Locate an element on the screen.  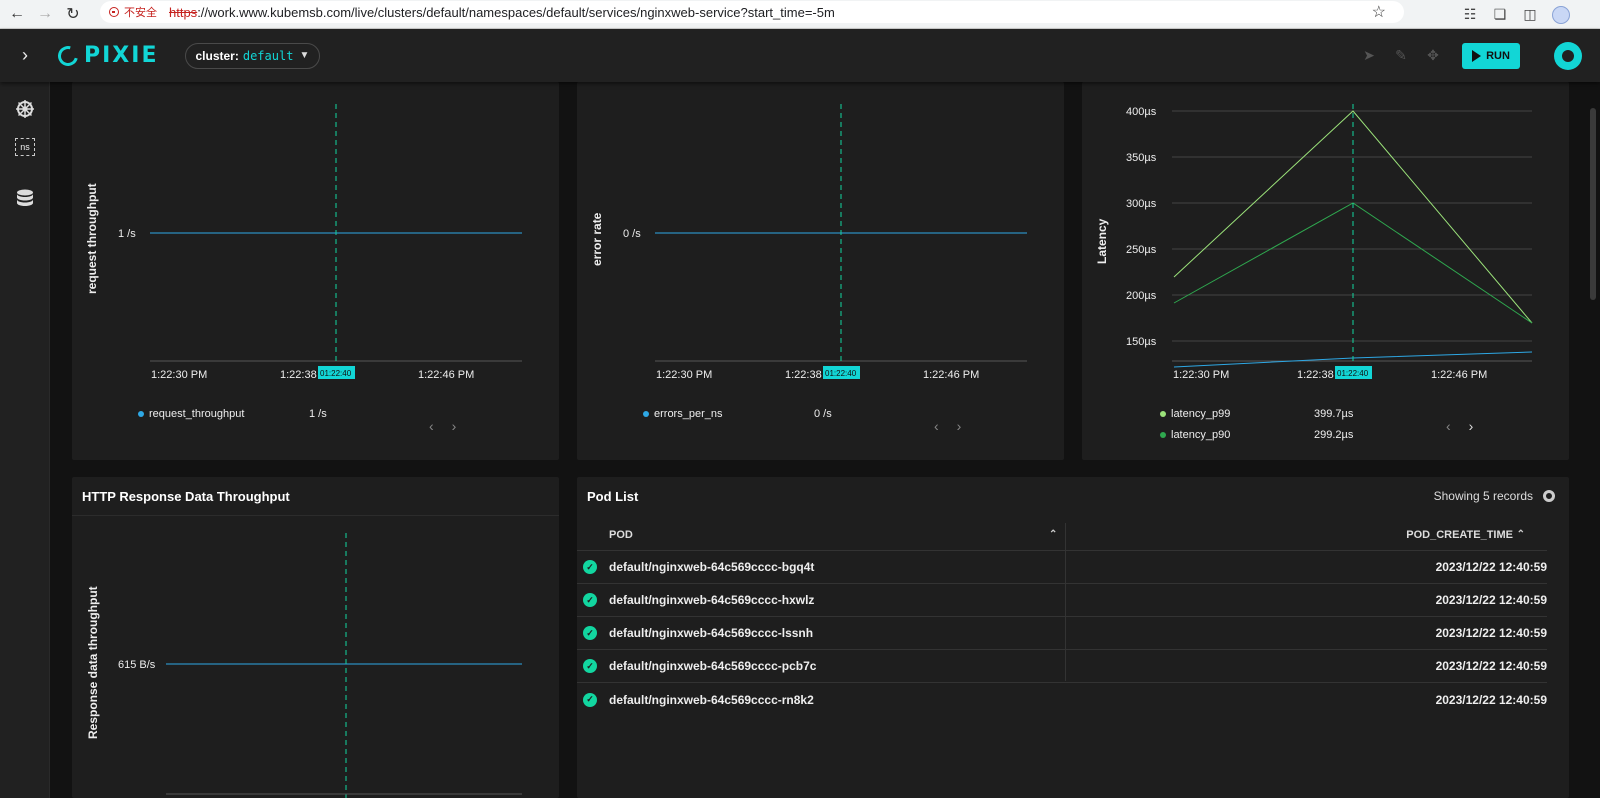
app-header: › PIXIE cluster: default ▼ ➤ ✎ ✥ RUN is located at coordinates (800, 55).